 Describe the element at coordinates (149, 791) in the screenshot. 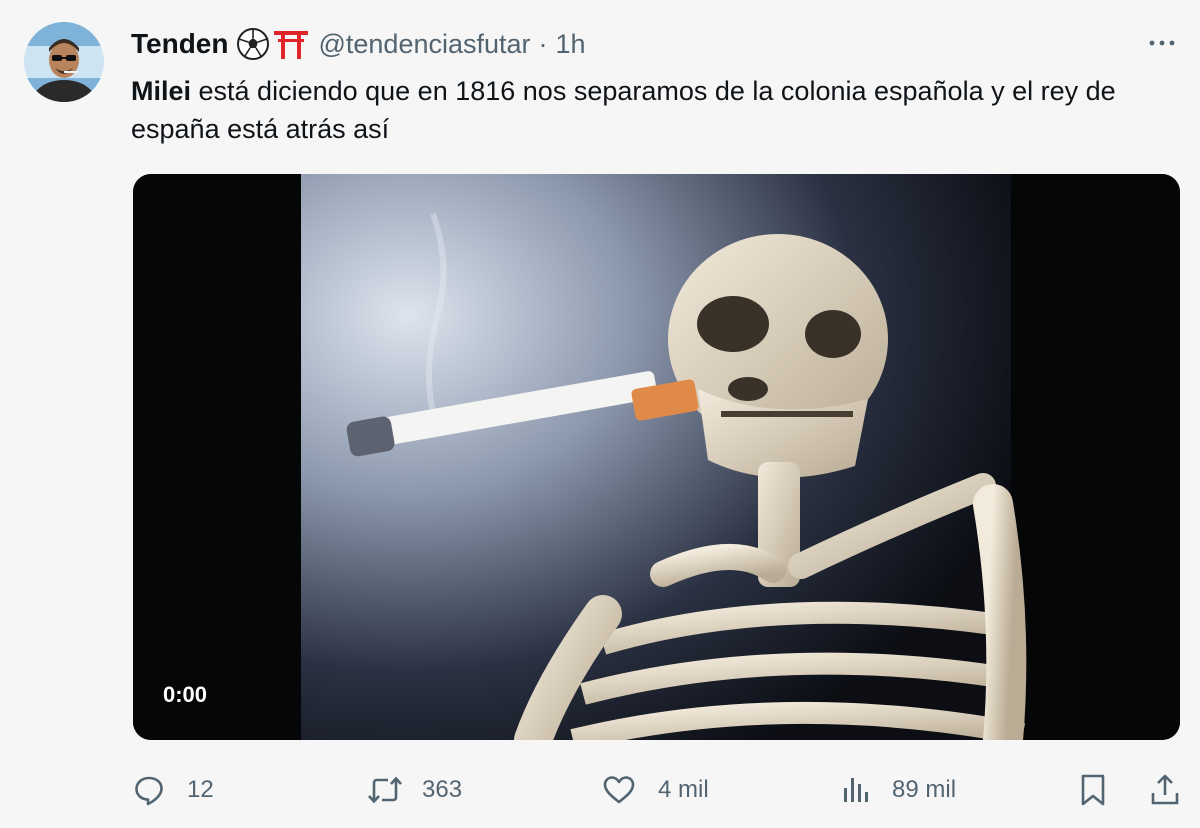

I see `reply-icon` at that location.